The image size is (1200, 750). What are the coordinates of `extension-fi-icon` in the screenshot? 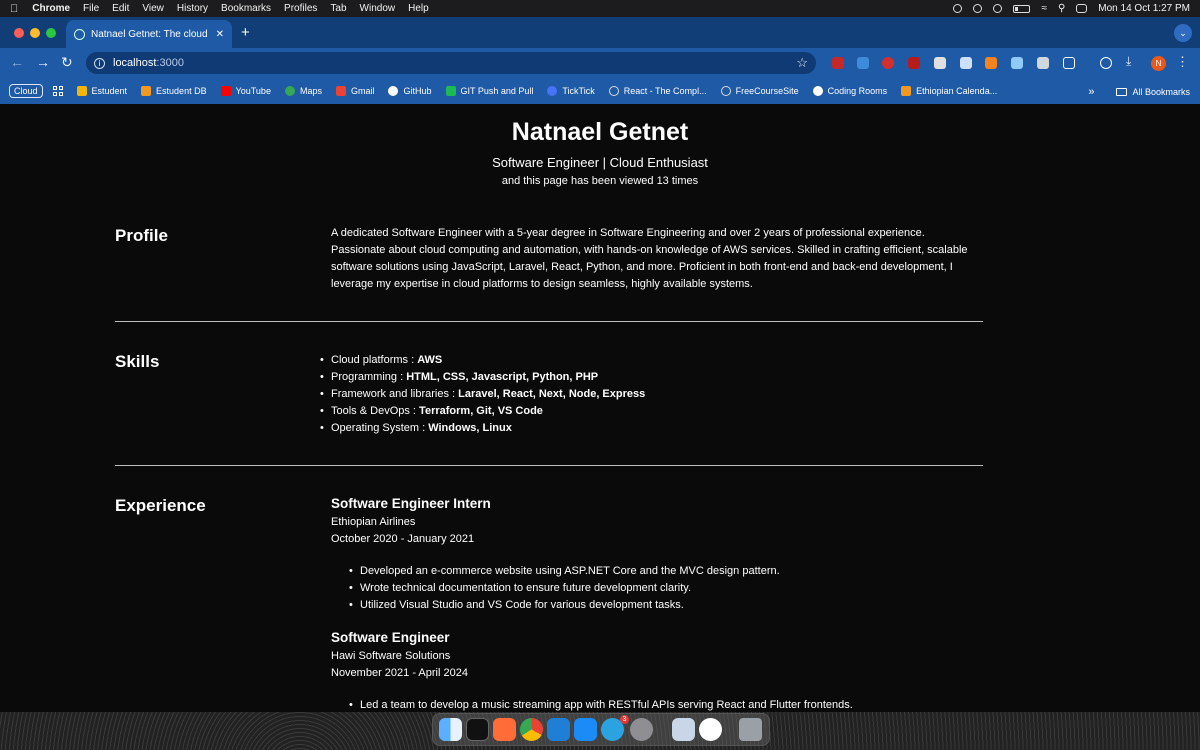 It's located at (863, 63).